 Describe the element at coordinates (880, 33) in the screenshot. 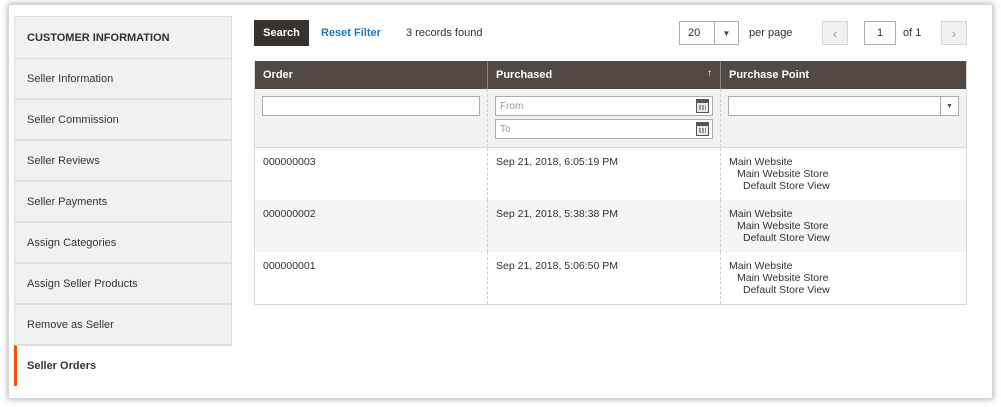

I see `page-number-input: 1` at that location.